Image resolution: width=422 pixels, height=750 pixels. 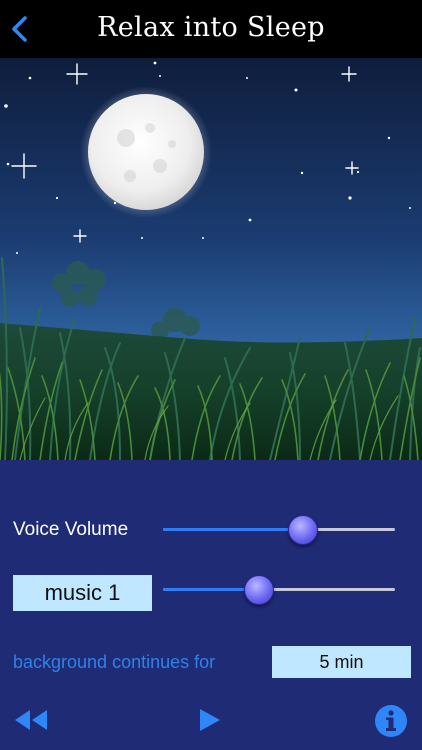 I want to click on voice-volume-slider, so click(x=279, y=530).